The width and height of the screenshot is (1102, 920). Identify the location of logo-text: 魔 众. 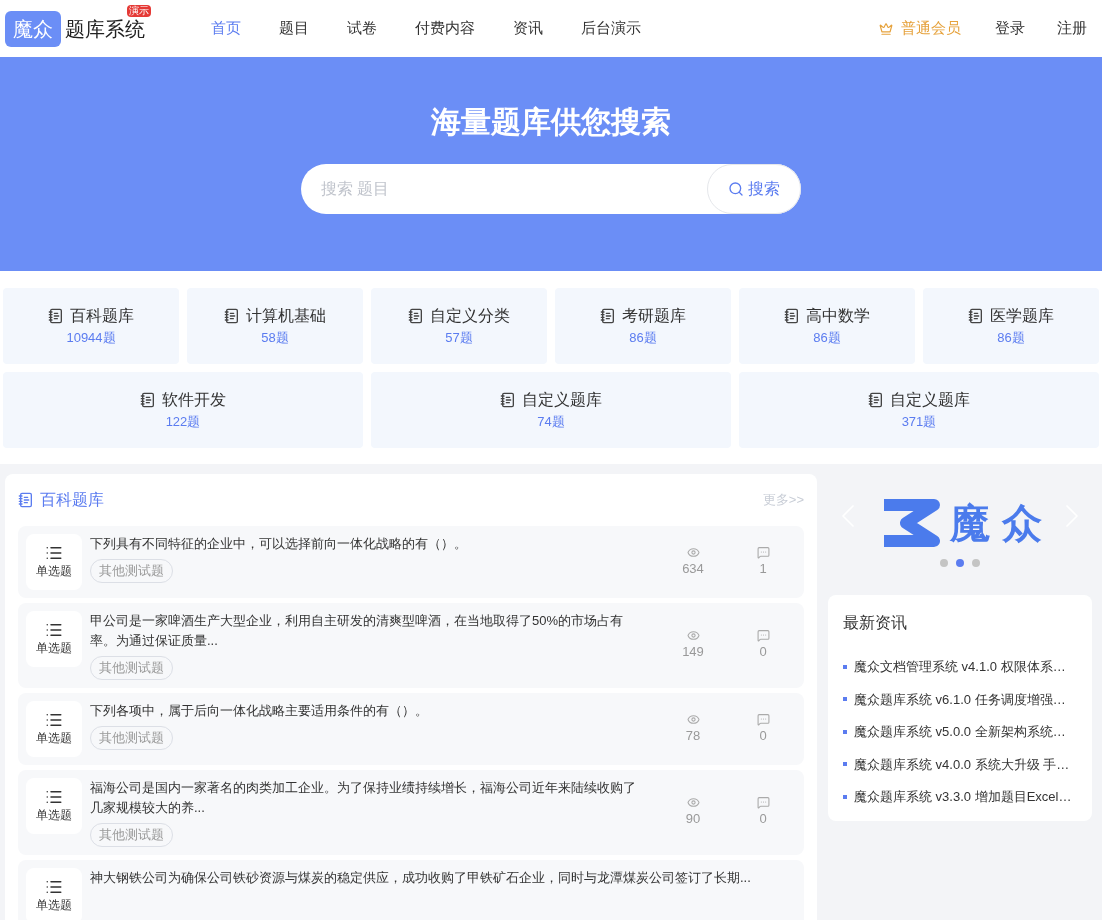
(996, 523).